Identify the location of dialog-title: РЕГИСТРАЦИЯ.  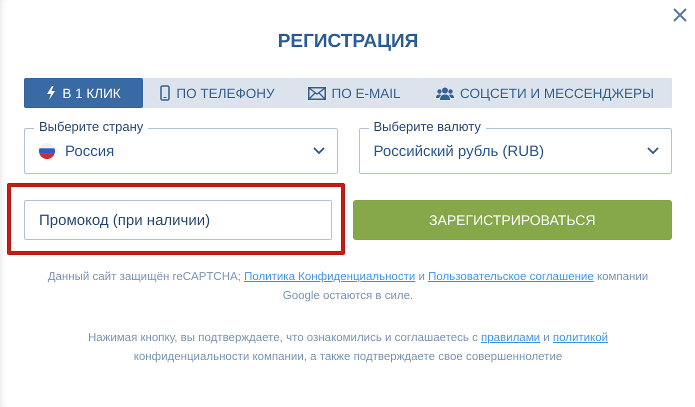
(348, 42).